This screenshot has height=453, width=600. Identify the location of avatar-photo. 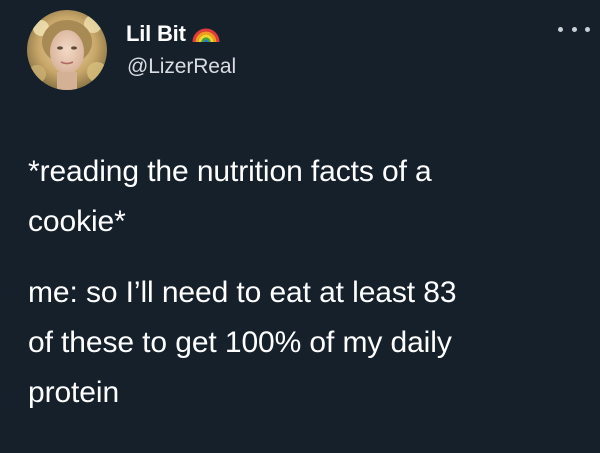
(67, 50).